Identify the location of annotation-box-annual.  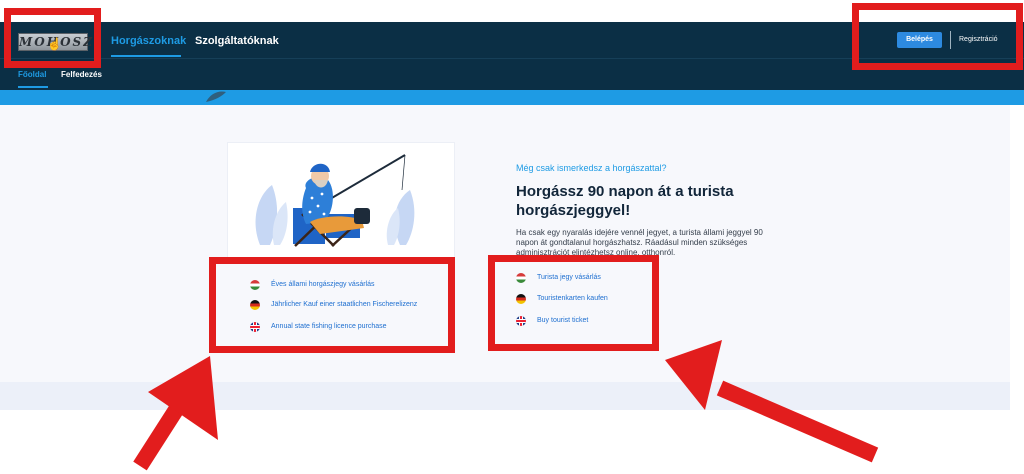
(332, 305).